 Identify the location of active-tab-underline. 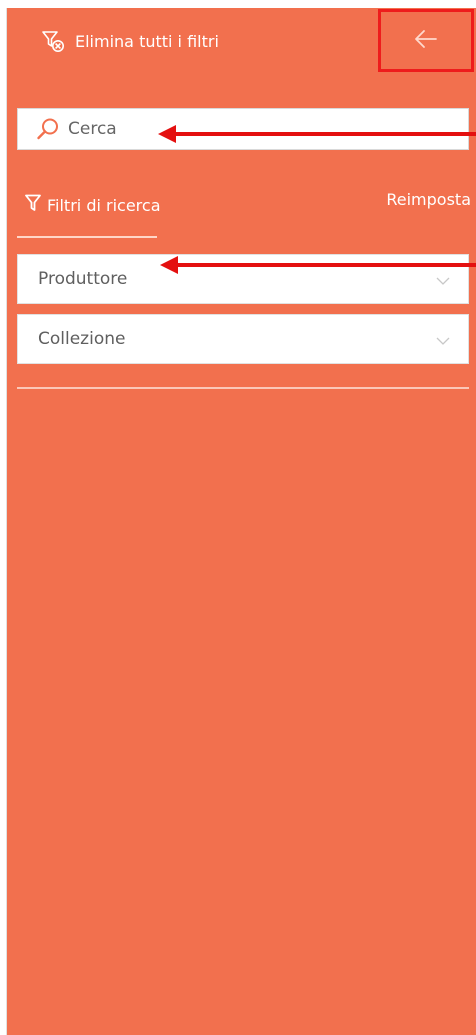
(87, 237).